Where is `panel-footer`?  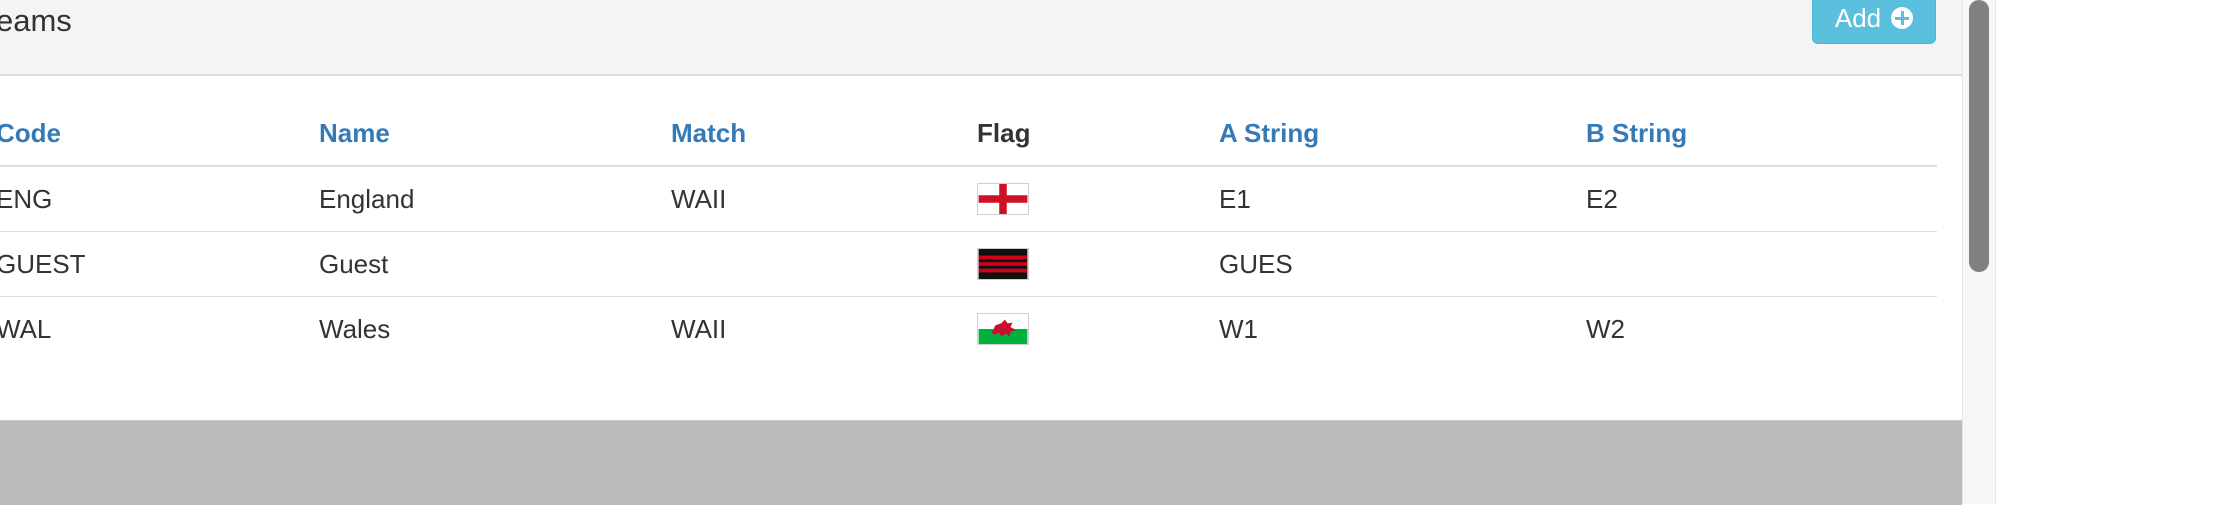 panel-footer is located at coordinates (981, 462).